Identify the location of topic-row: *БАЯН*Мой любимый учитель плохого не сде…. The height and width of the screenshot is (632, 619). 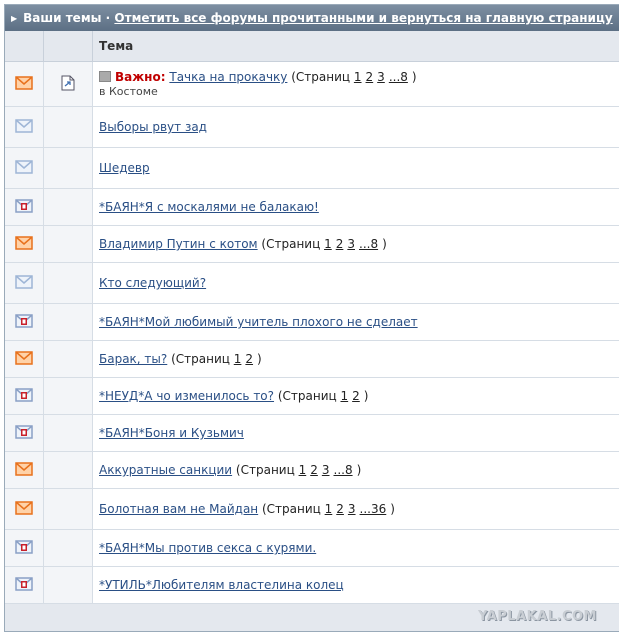
(312, 322).